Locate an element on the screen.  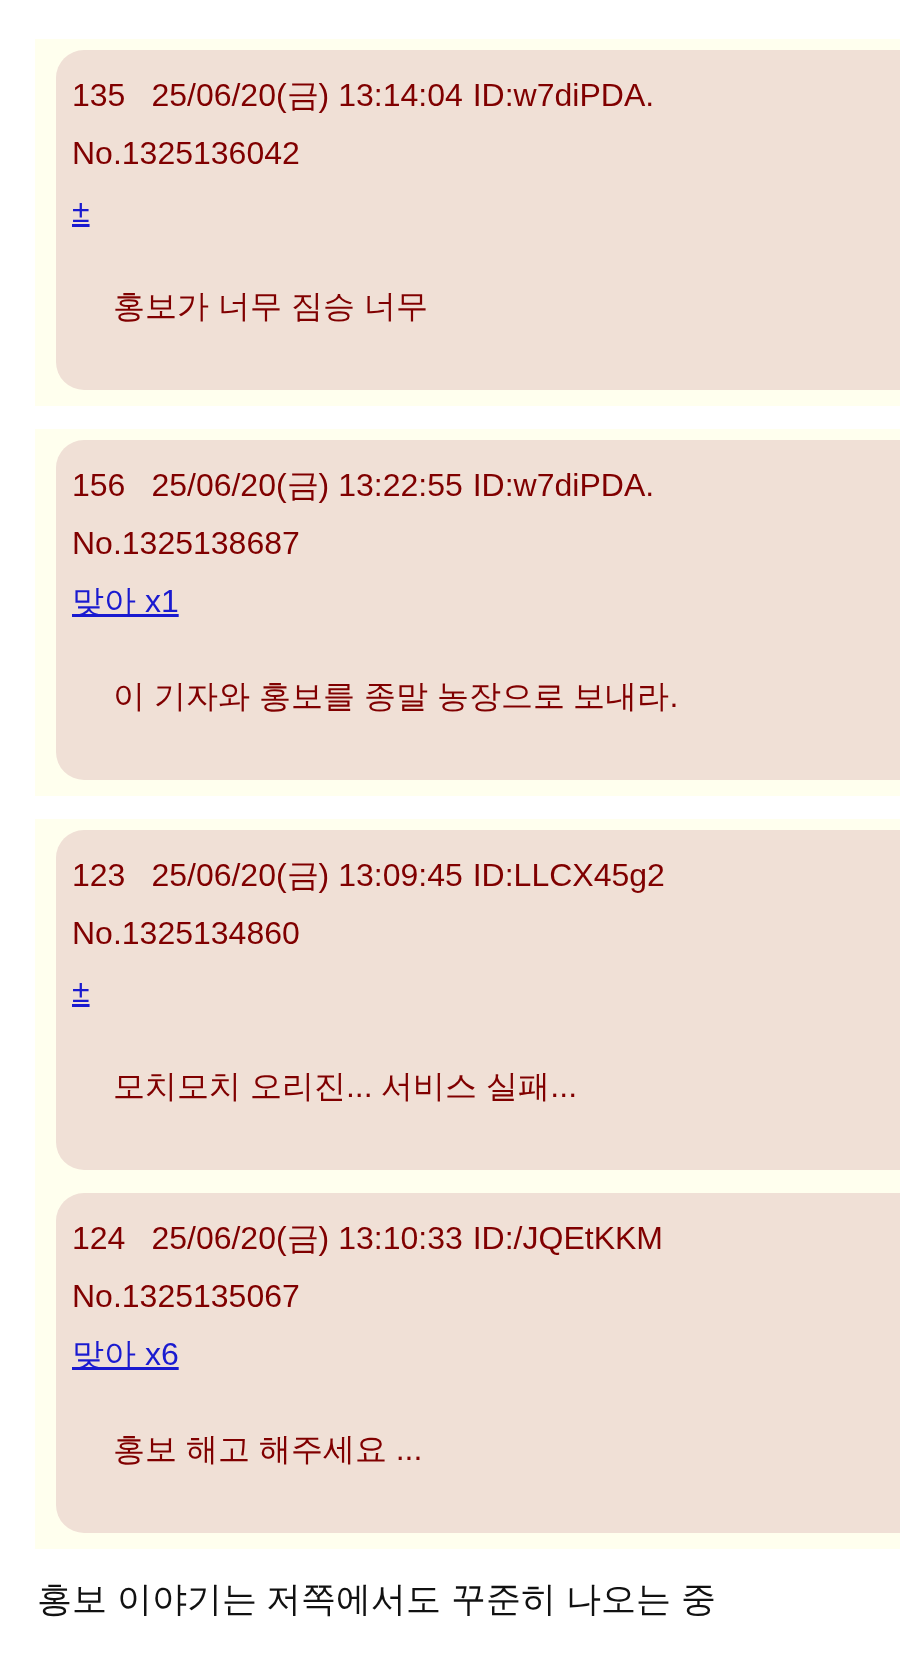
poster-id: ID:/JQEtKKM is located at coordinates (567, 1238).